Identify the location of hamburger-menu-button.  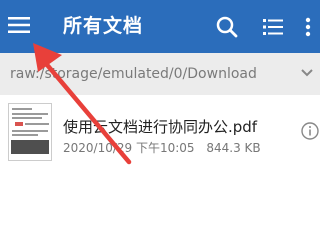
(20, 26).